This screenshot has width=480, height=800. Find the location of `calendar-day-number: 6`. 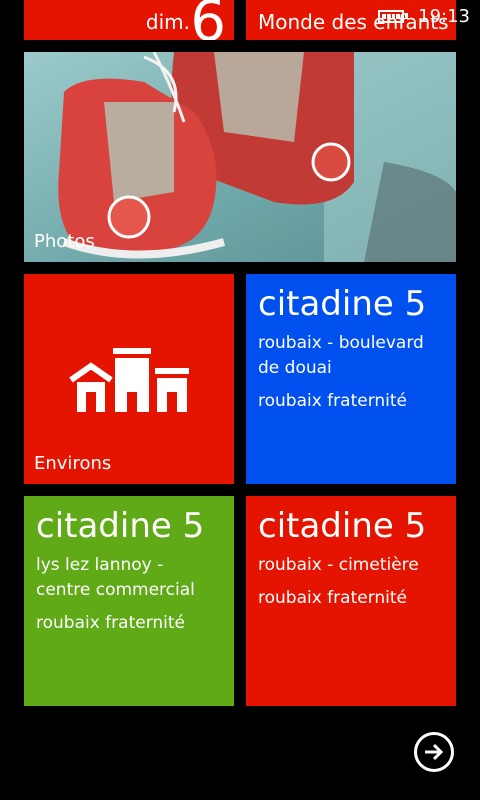

calendar-day-number: 6 is located at coordinates (208, 20).